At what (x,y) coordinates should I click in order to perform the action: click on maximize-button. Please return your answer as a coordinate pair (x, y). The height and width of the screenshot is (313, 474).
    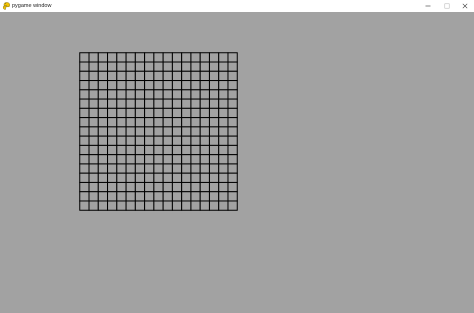
    Looking at the image, I should click on (447, 6).